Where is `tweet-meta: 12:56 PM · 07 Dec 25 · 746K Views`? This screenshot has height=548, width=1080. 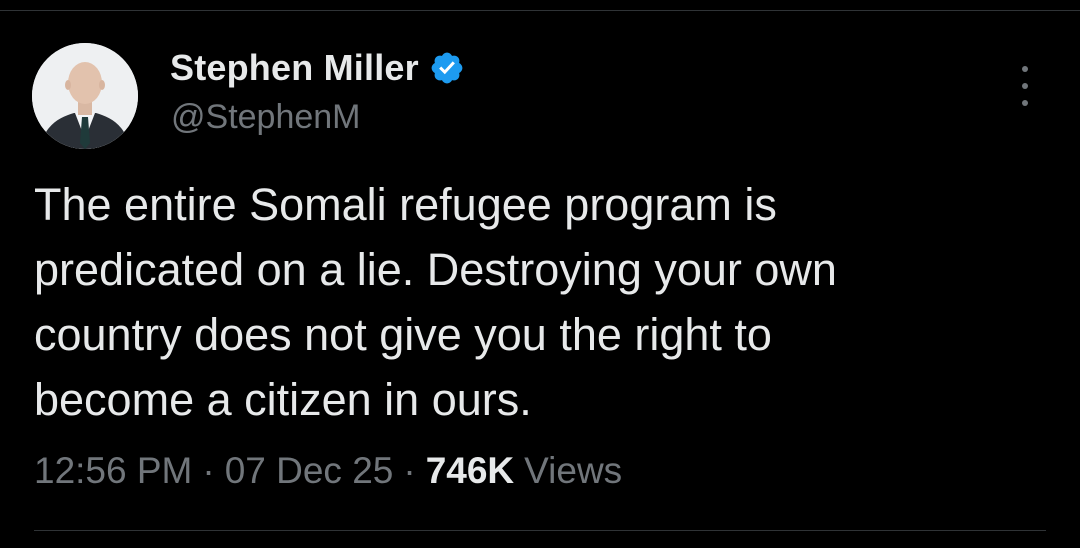
tweet-meta: 12:56 PM · 07 Dec 25 · 746K Views is located at coordinates (328, 471).